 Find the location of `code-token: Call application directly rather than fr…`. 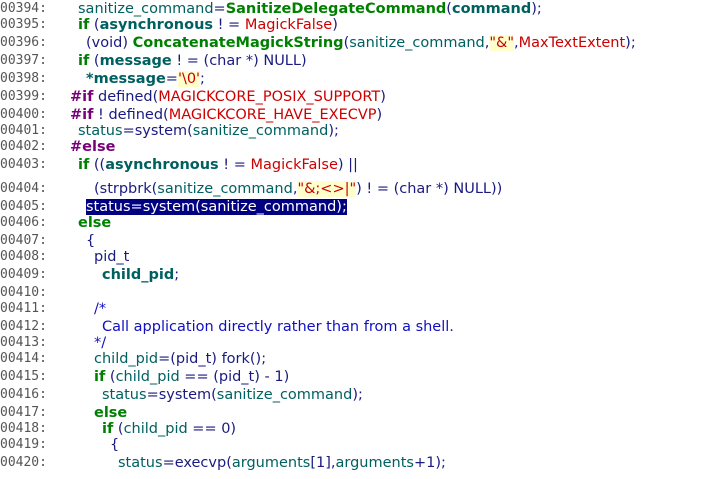

code-token: Call application directly rather than fr… is located at coordinates (278, 327).